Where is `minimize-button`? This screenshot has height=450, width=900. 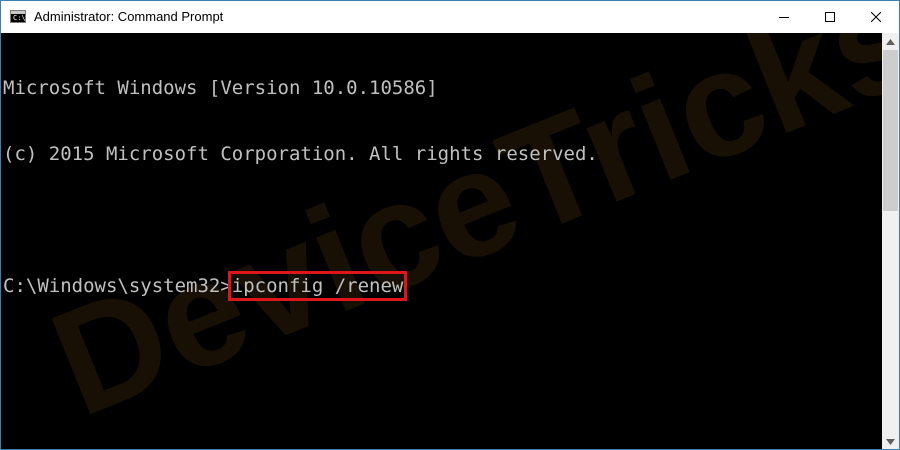
minimize-button is located at coordinates (784, 17).